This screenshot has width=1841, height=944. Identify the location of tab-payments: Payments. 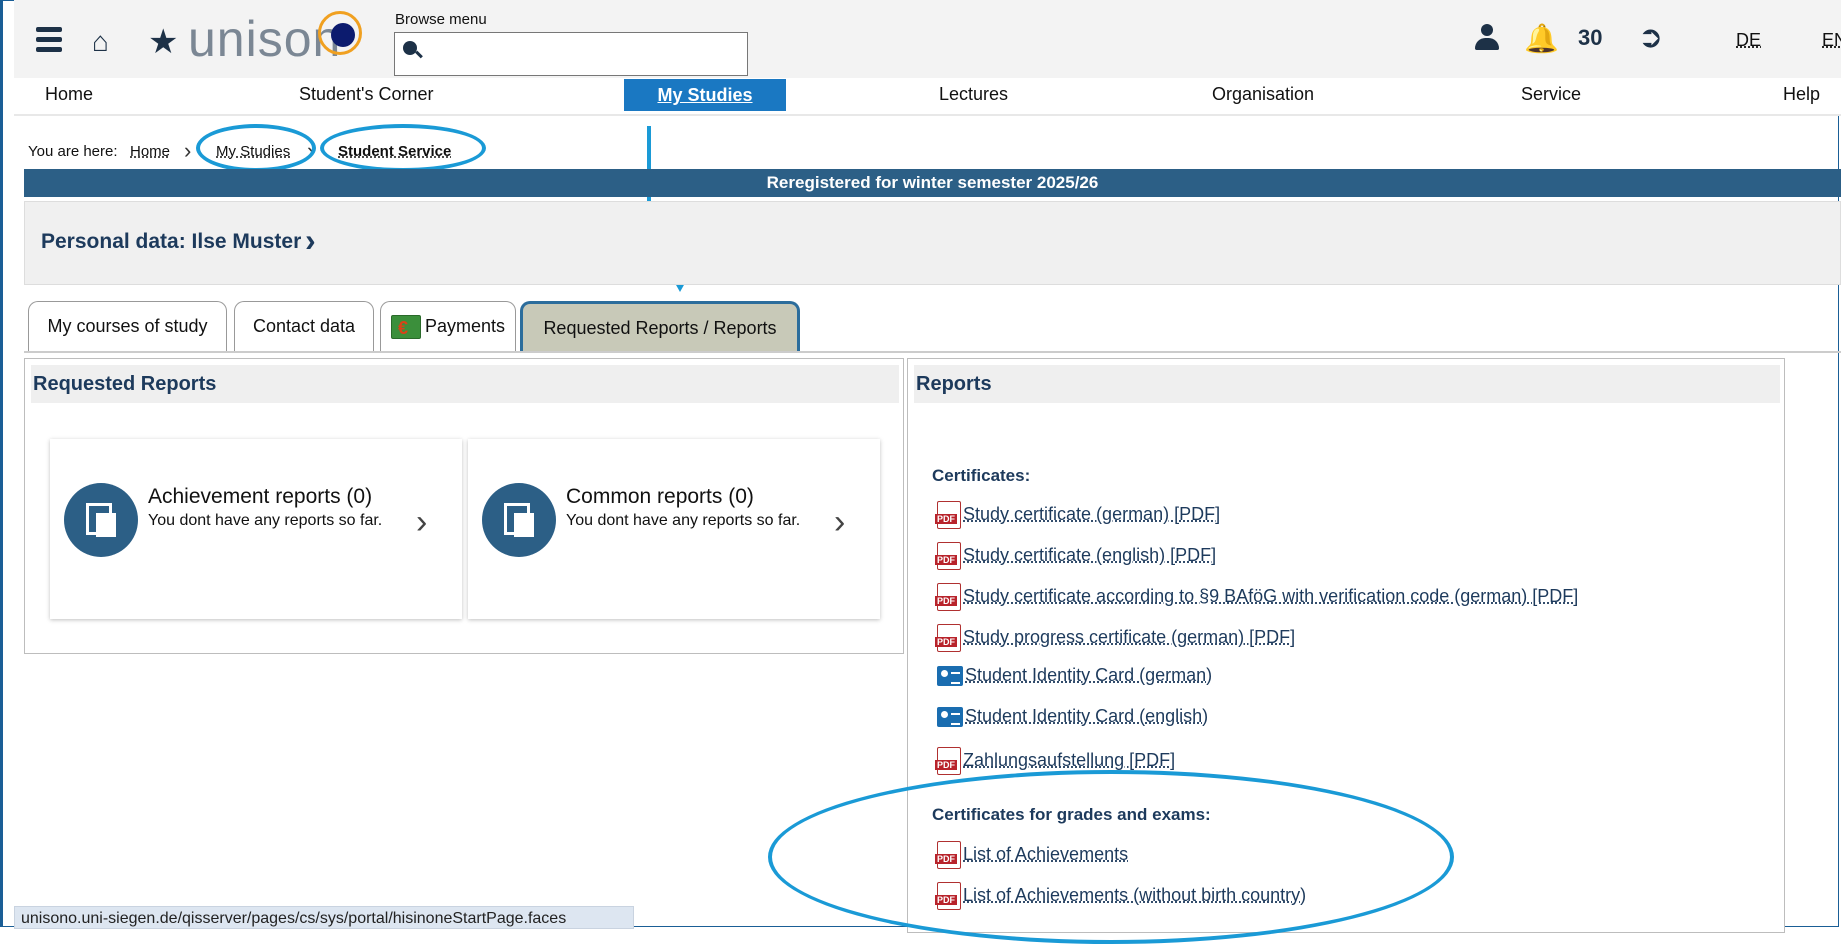
(448, 326).